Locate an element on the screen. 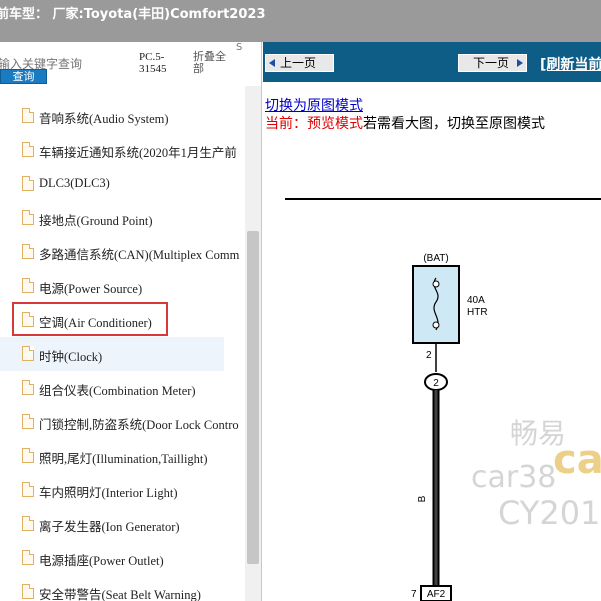 This screenshot has height=601, width=601. prev-page-label: 上一页 is located at coordinates (298, 63).